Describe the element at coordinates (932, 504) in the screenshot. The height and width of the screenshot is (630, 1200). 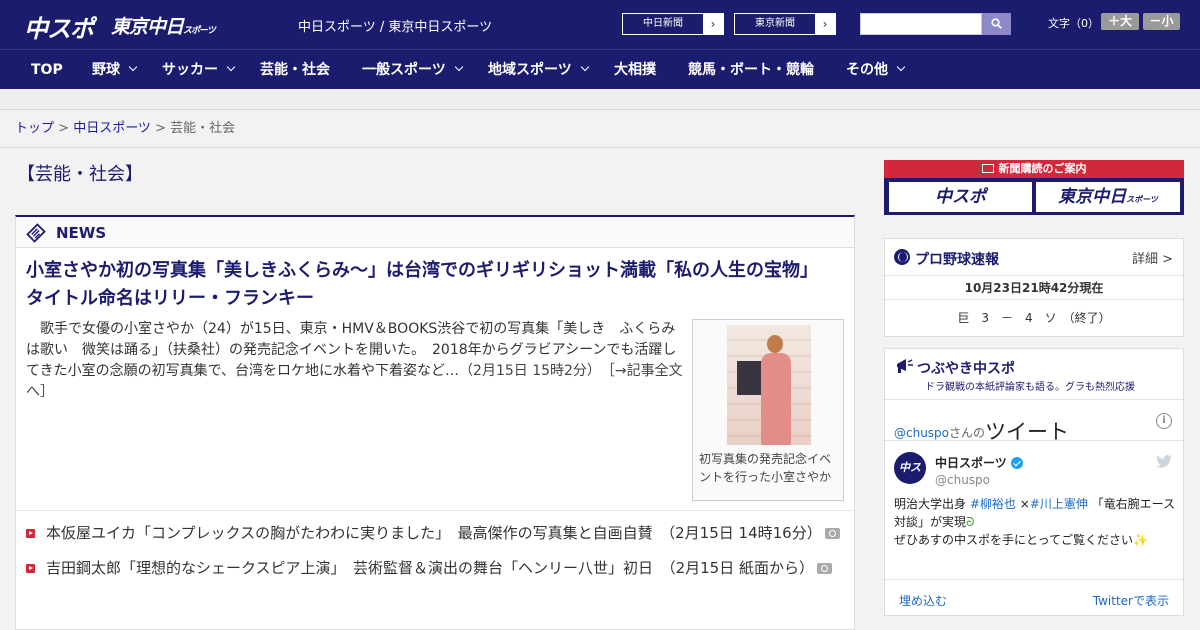
I see `tweet-text-part: 明治大学出身` at that location.